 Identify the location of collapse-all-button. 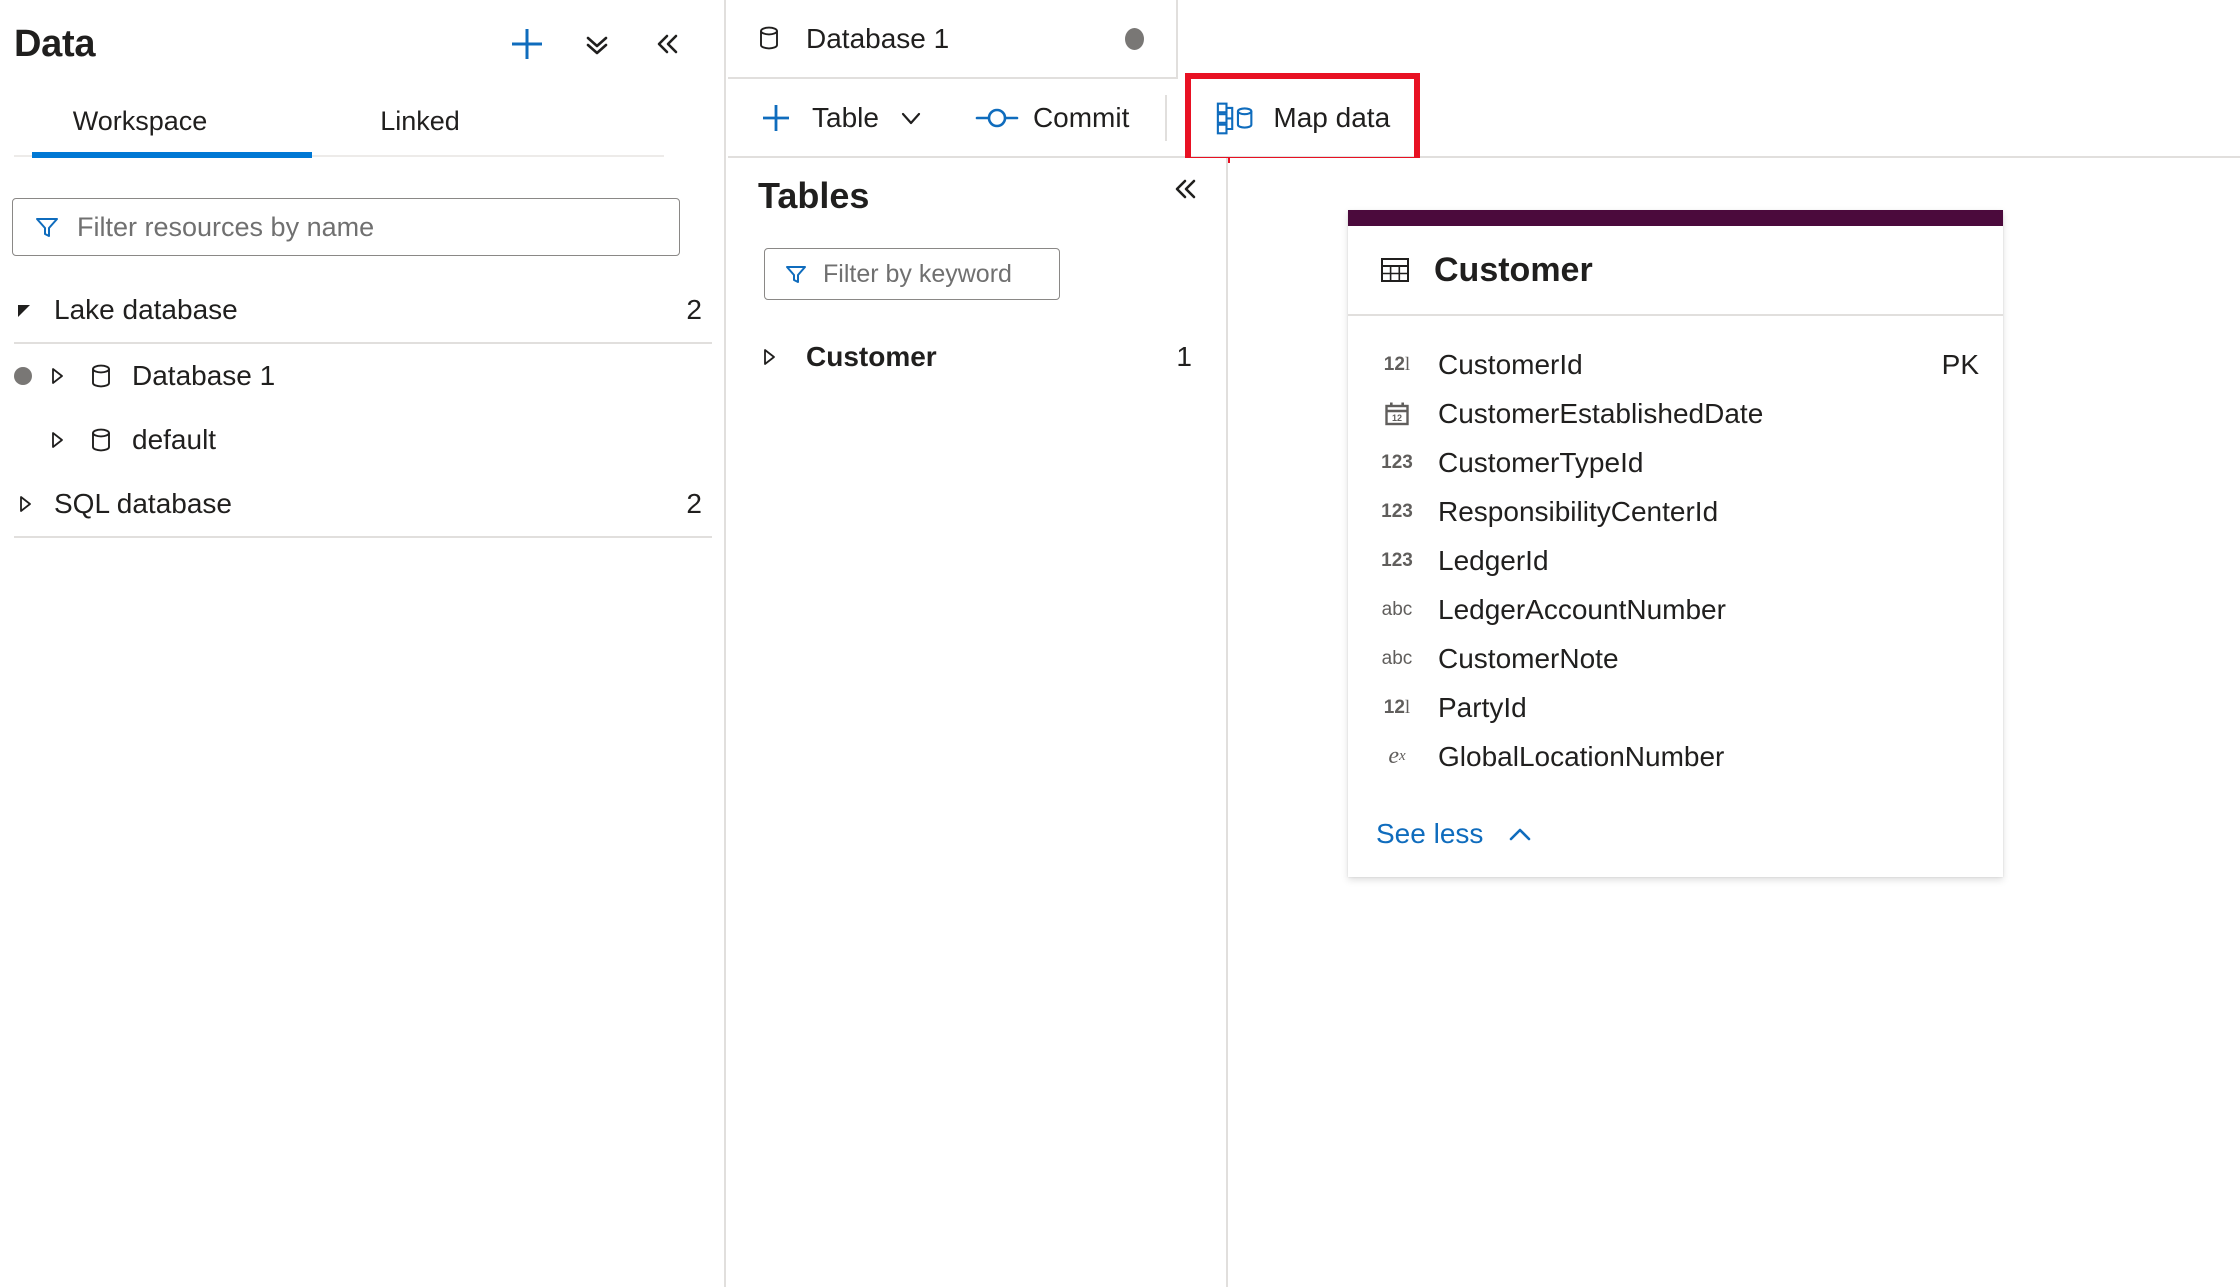
(597, 44).